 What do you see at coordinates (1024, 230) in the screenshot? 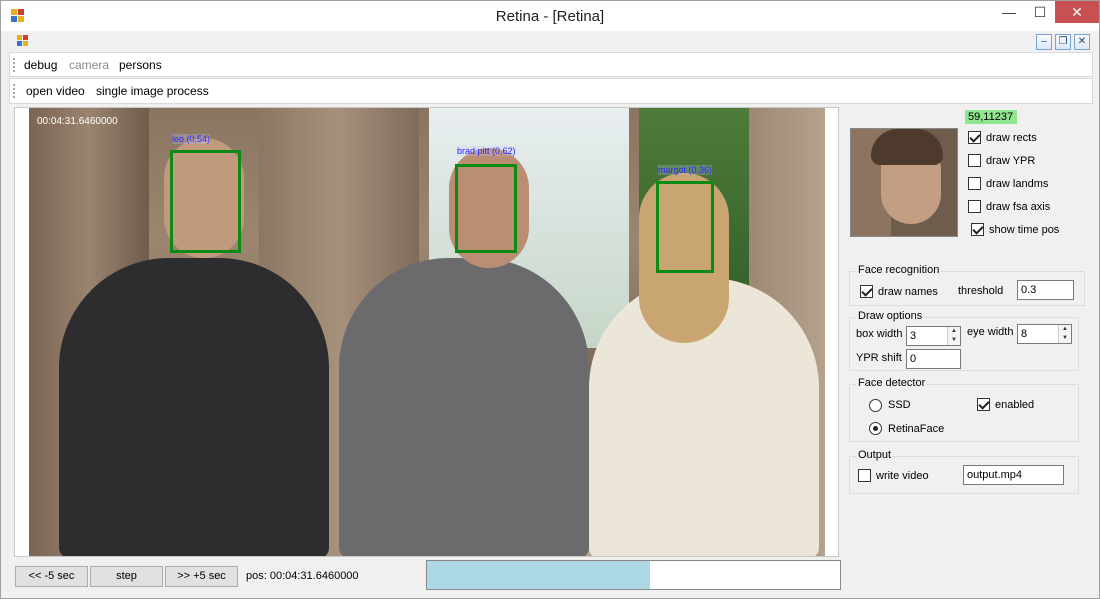
I see `show-time-pos-label: show time pos` at bounding box center [1024, 230].